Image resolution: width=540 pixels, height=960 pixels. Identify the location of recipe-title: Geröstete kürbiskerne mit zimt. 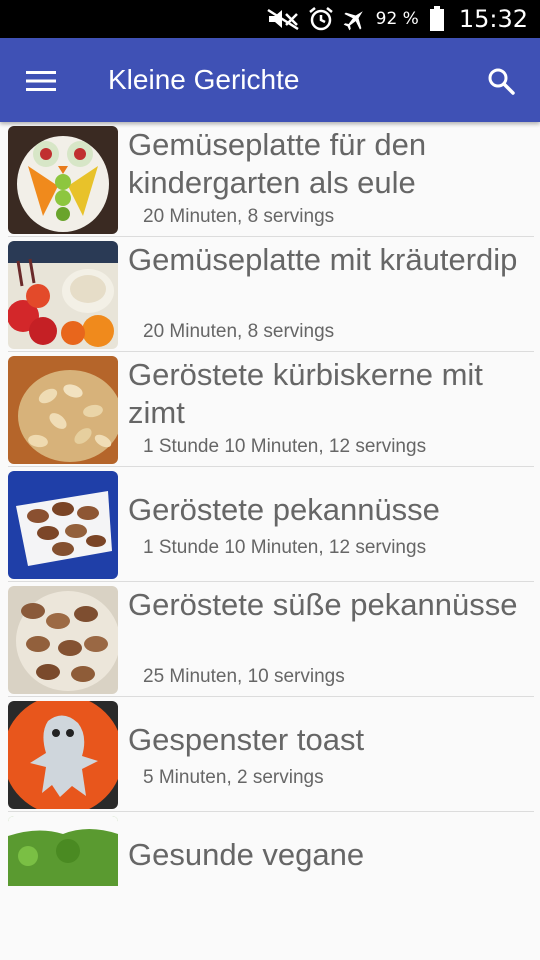
(305, 393).